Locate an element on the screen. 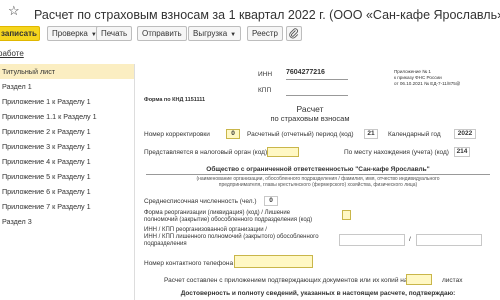 The width and height of the screenshot is (500, 300). pages-count-field is located at coordinates (419, 279).